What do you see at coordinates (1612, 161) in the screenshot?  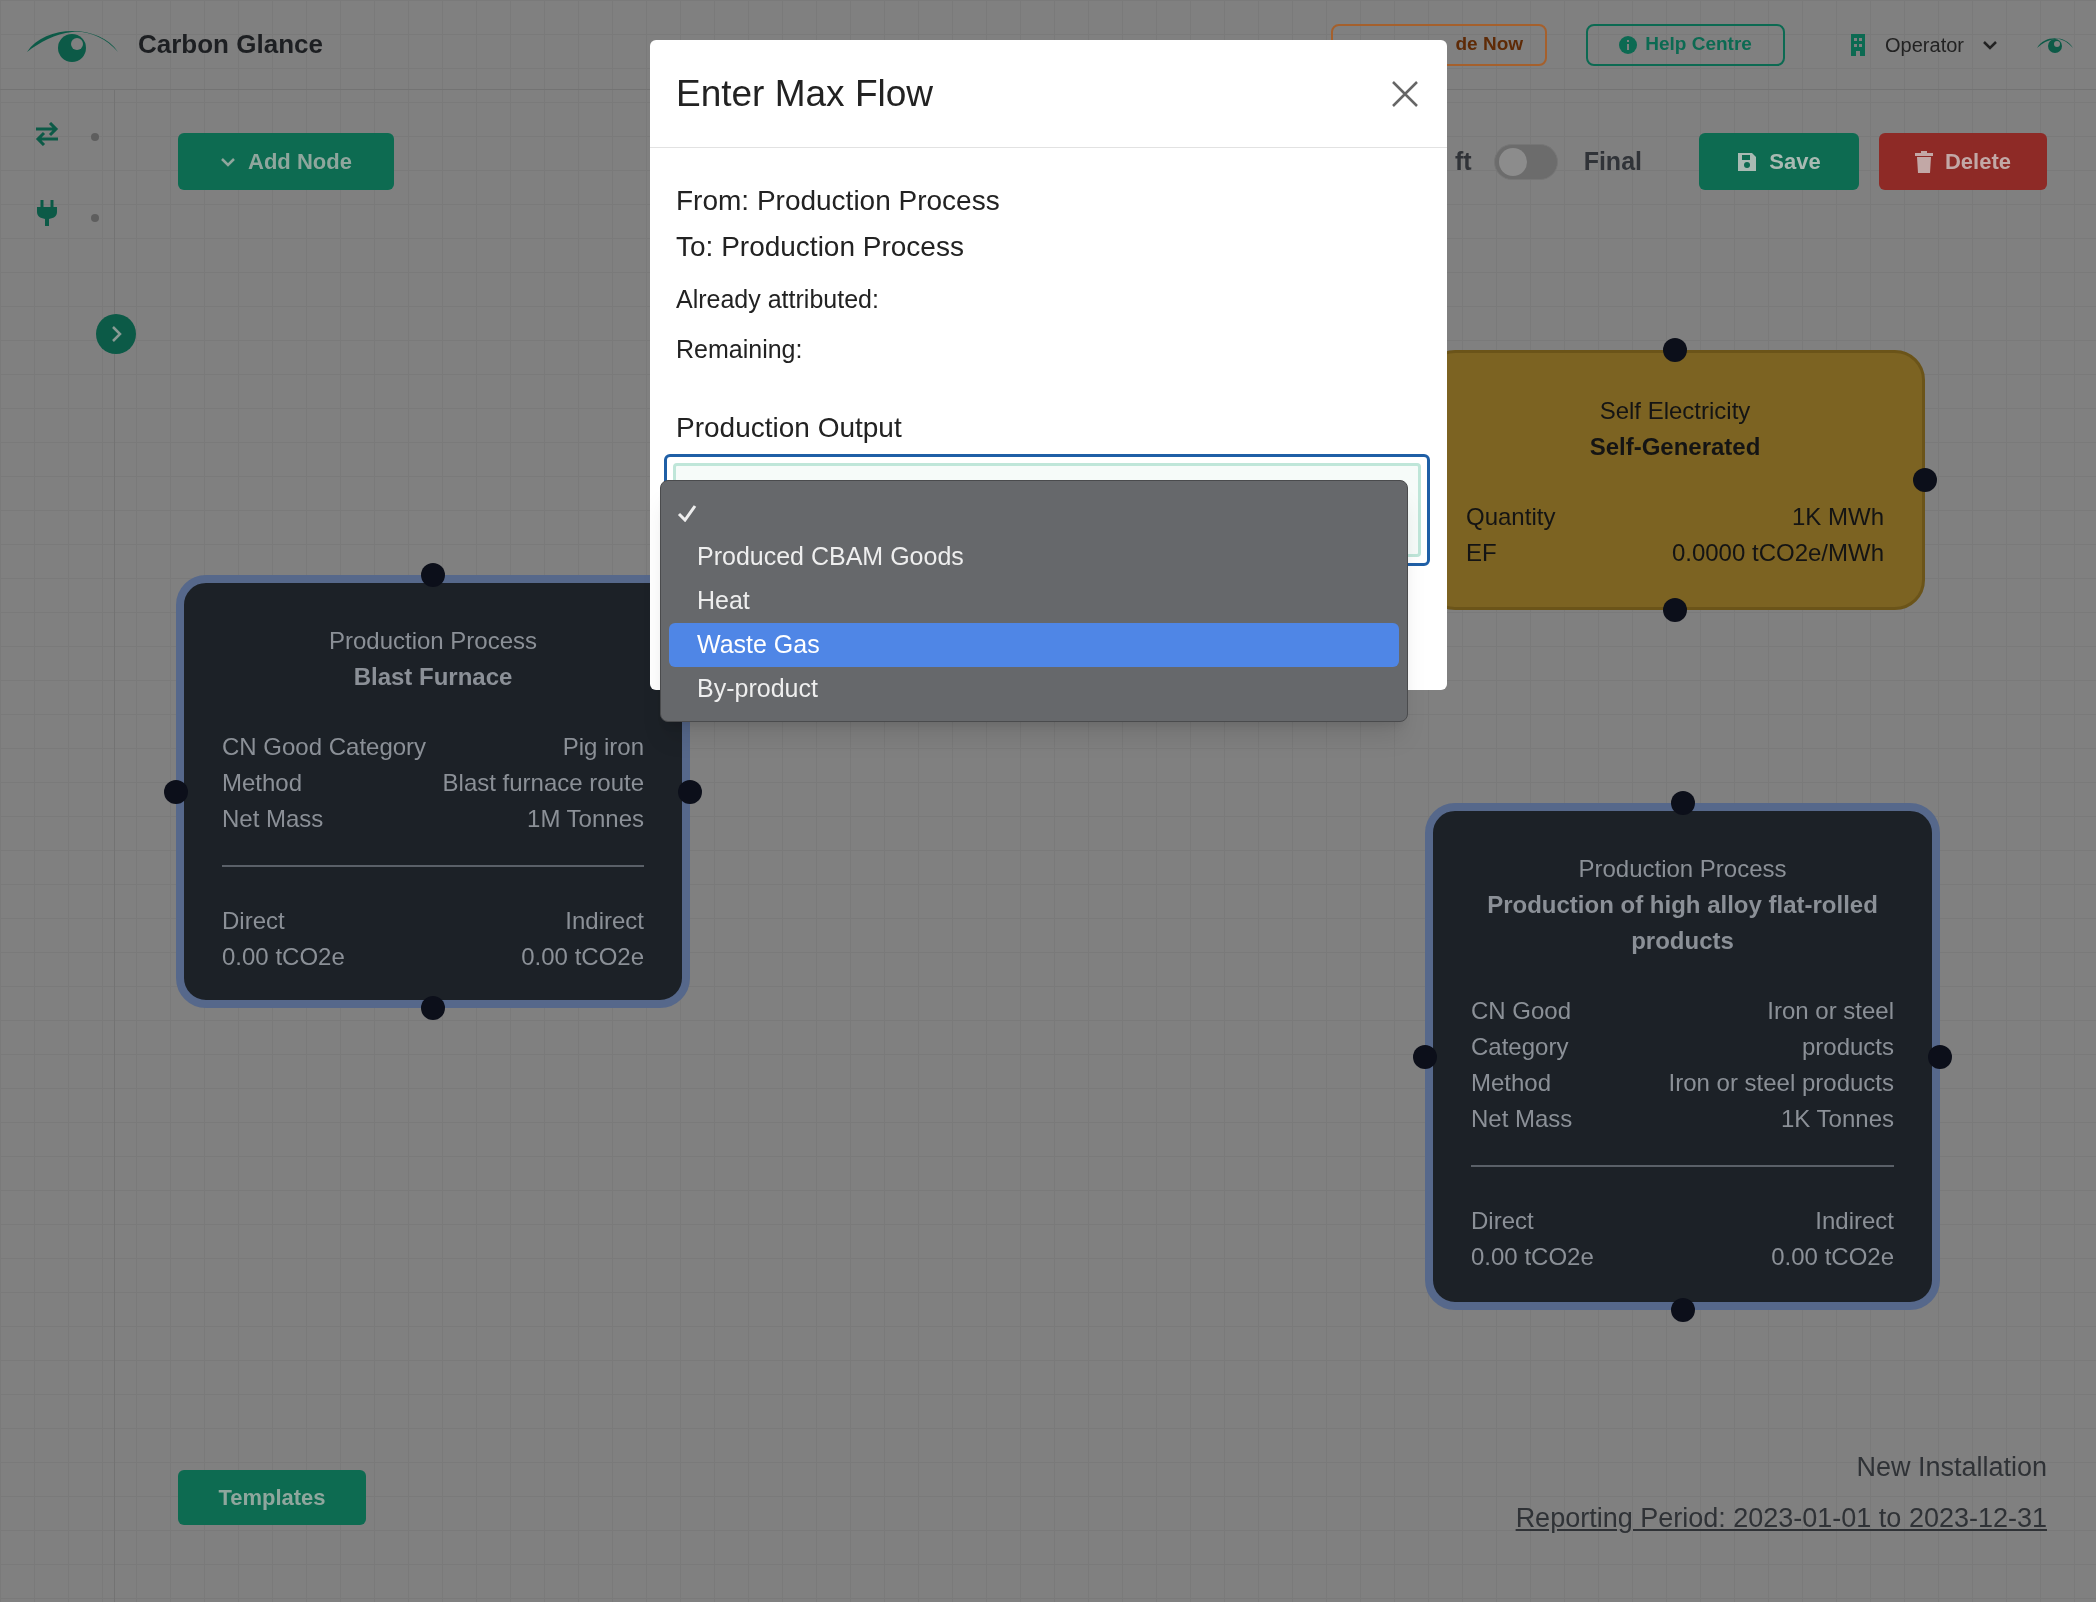 I see `final-label: Final` at bounding box center [1612, 161].